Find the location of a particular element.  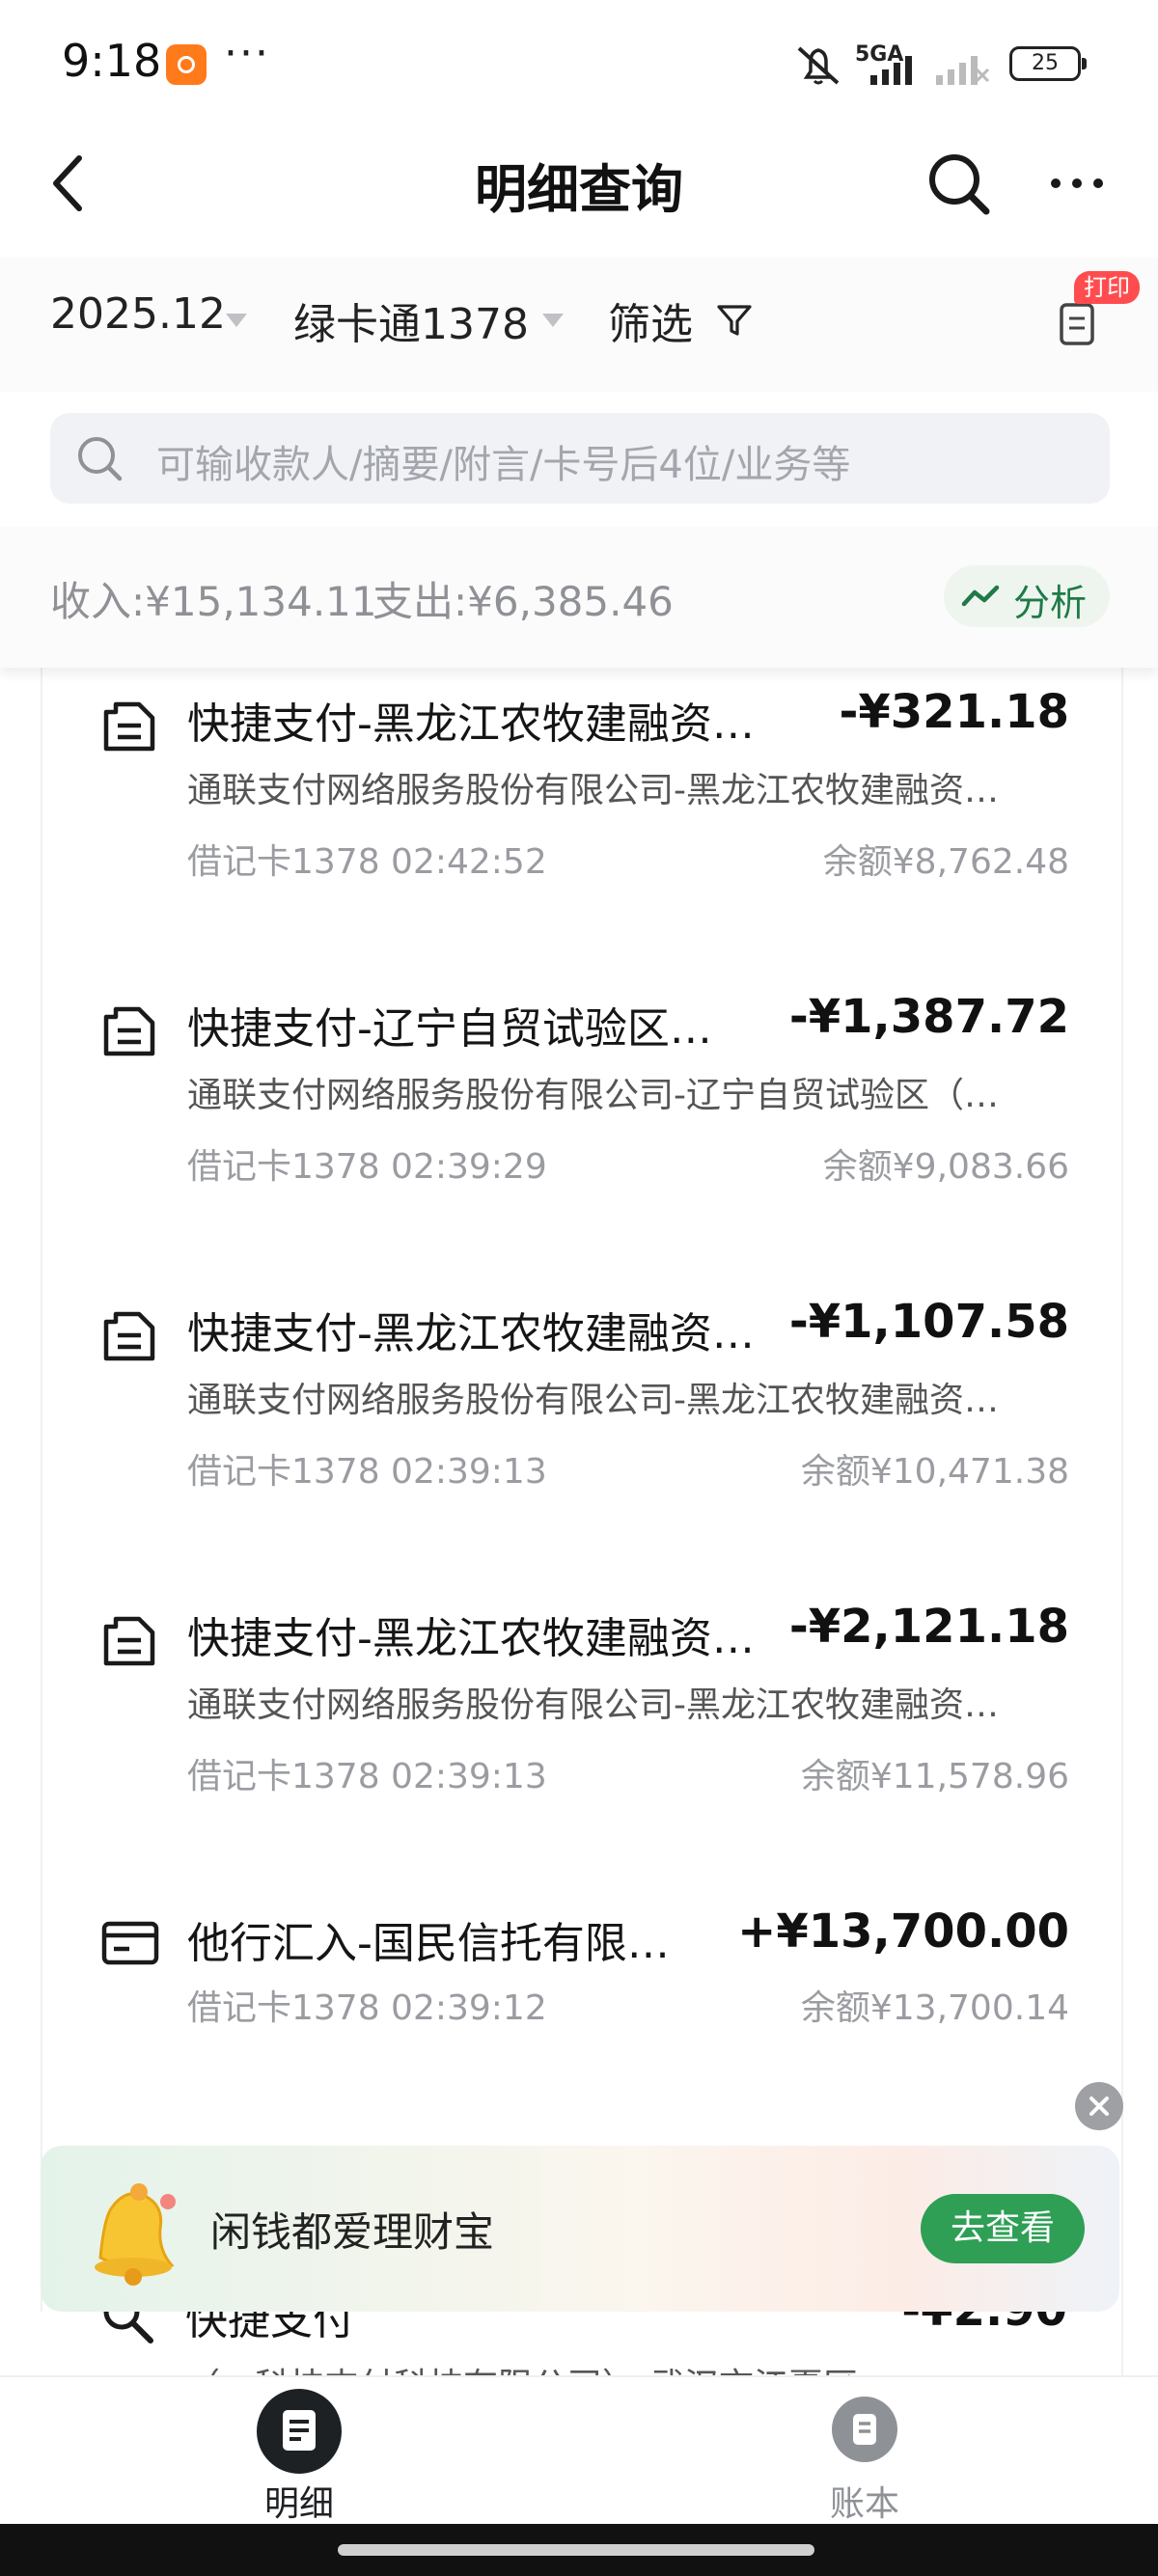

trend-icon is located at coordinates (980, 596).